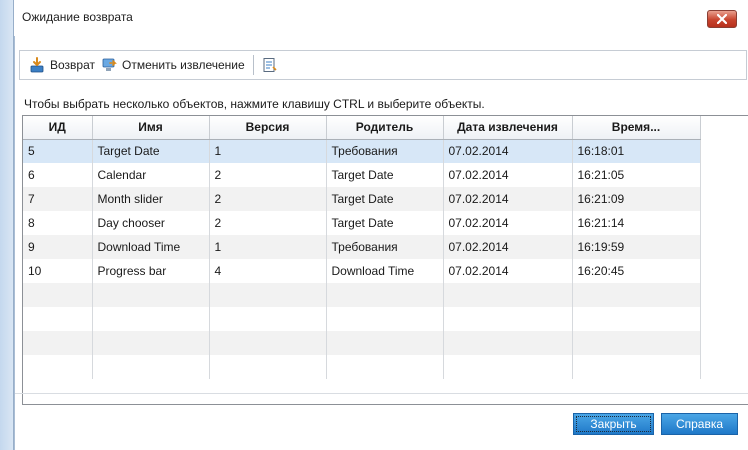  What do you see at coordinates (636, 175) in the screenshot?
I see `cell-time: 16:21:05` at bounding box center [636, 175].